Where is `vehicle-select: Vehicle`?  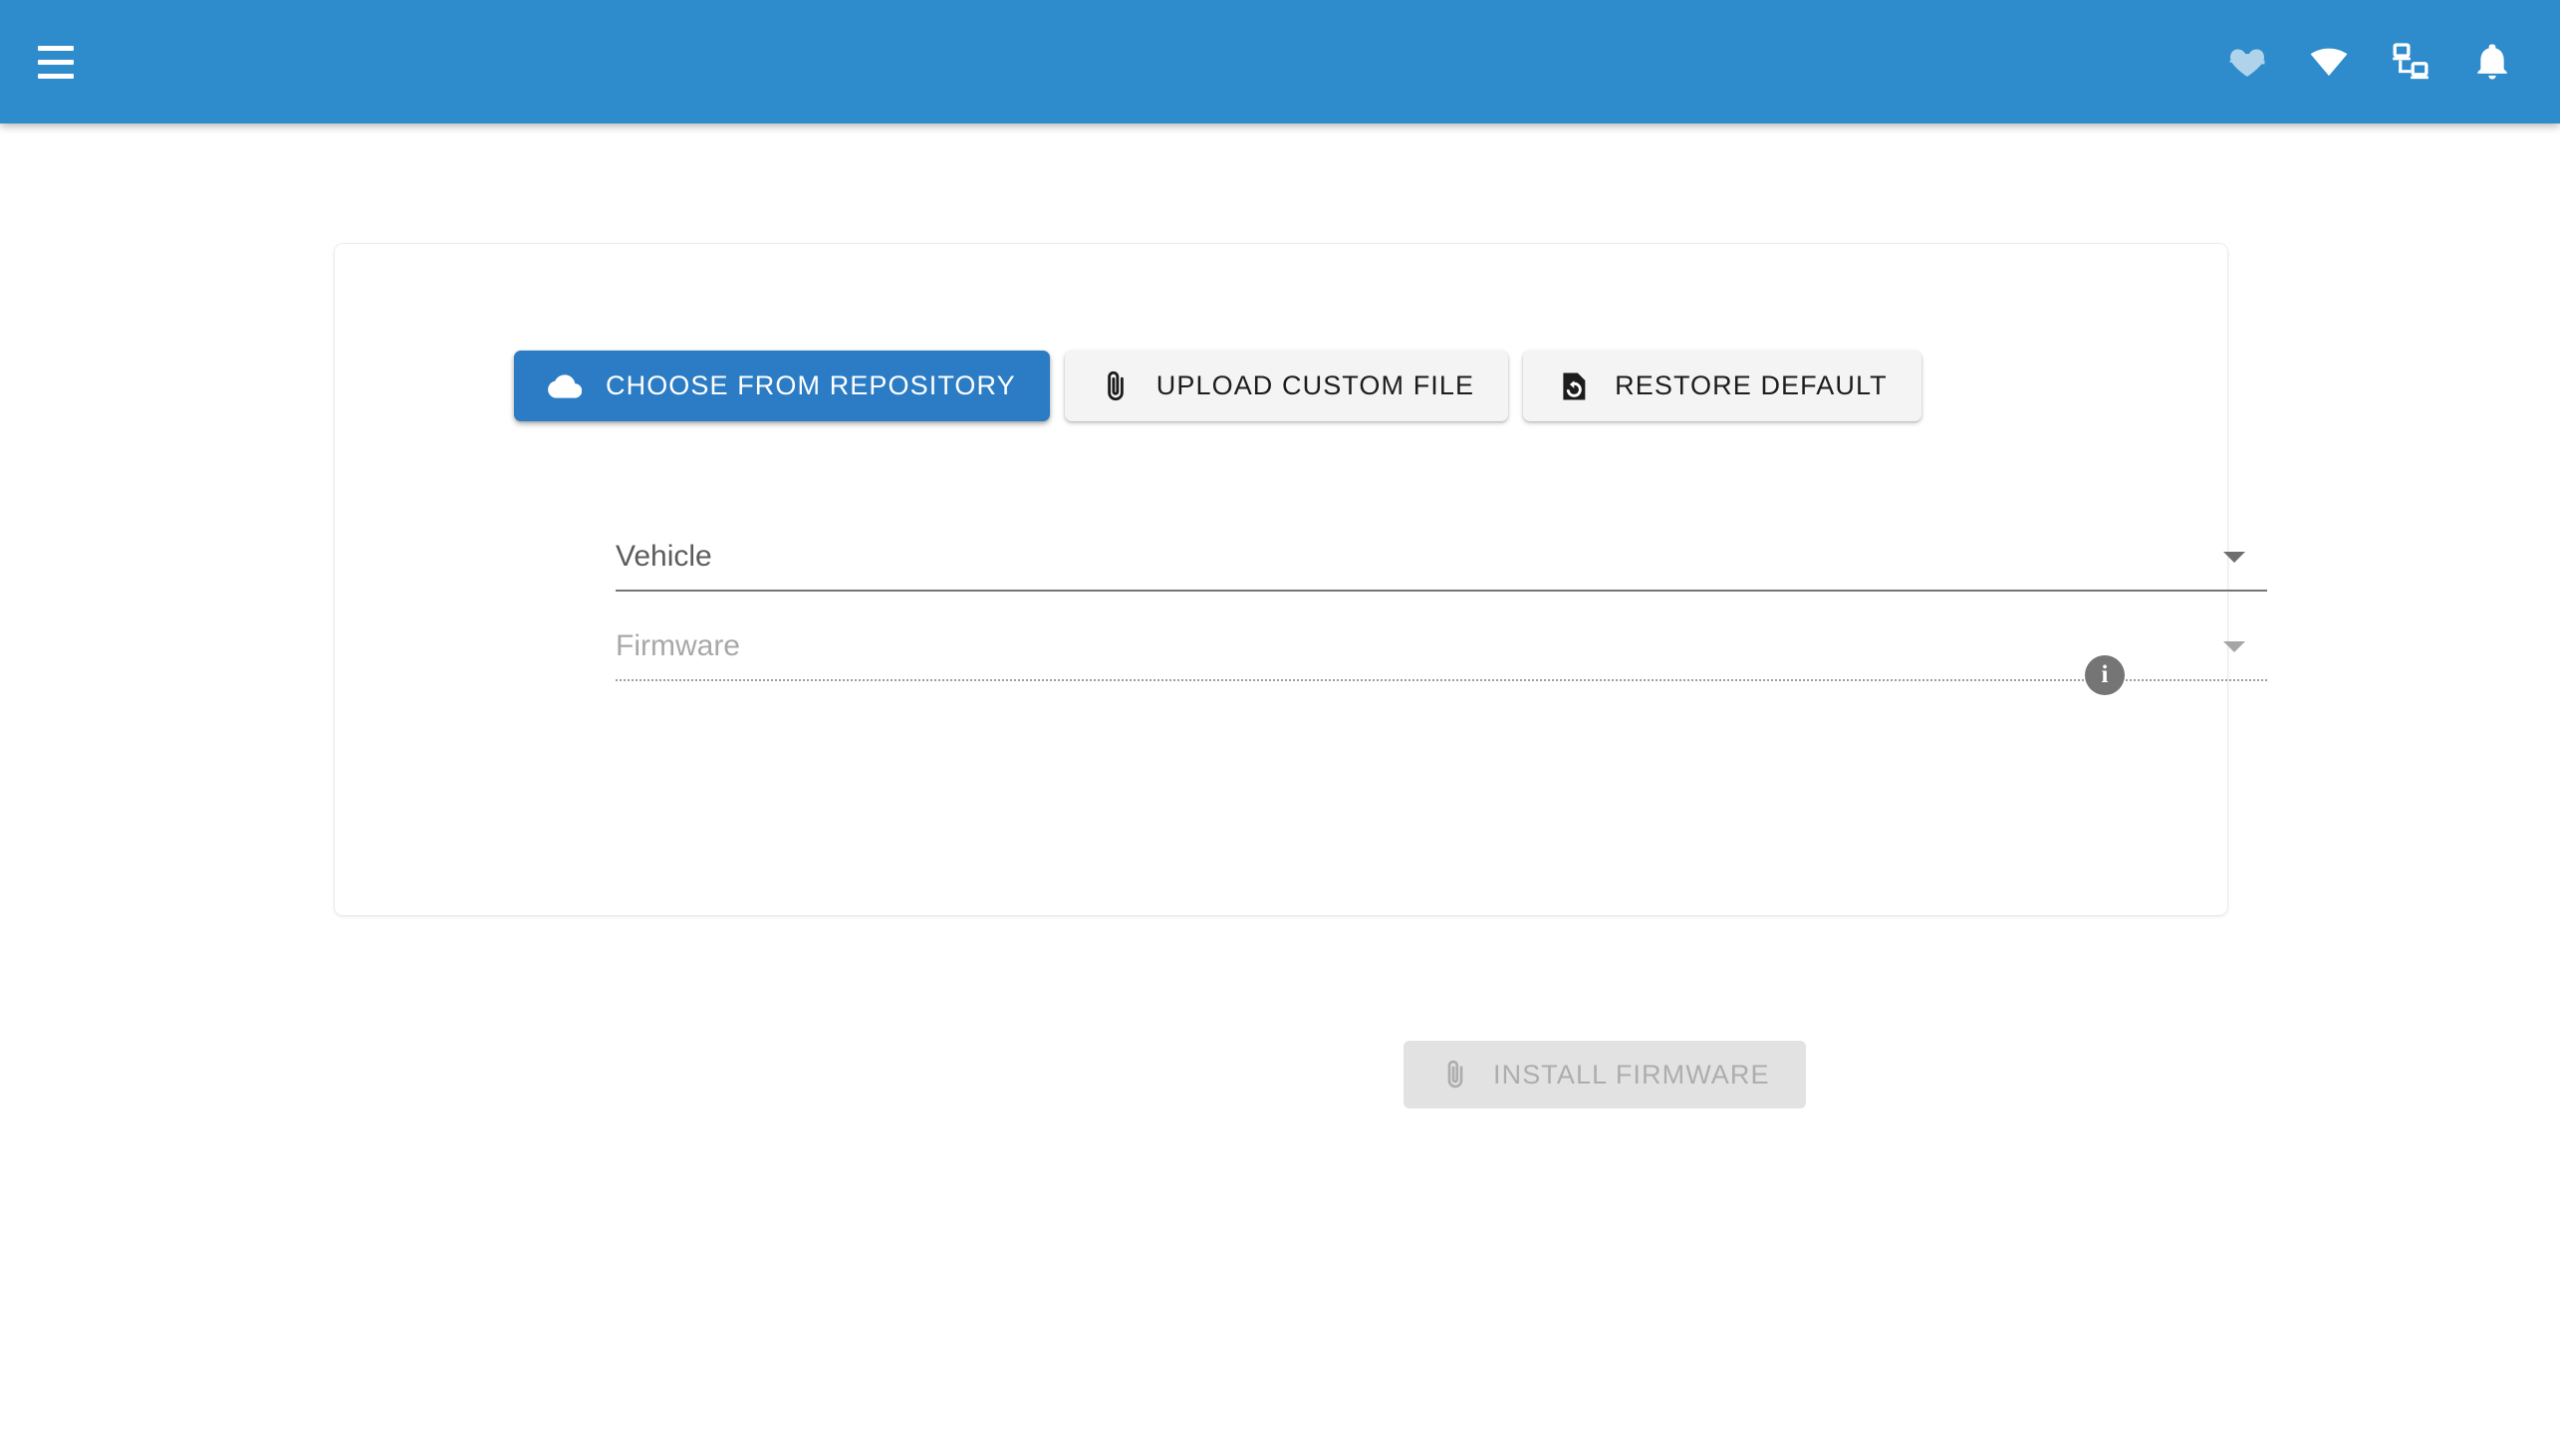 vehicle-select: Vehicle is located at coordinates (1441, 560).